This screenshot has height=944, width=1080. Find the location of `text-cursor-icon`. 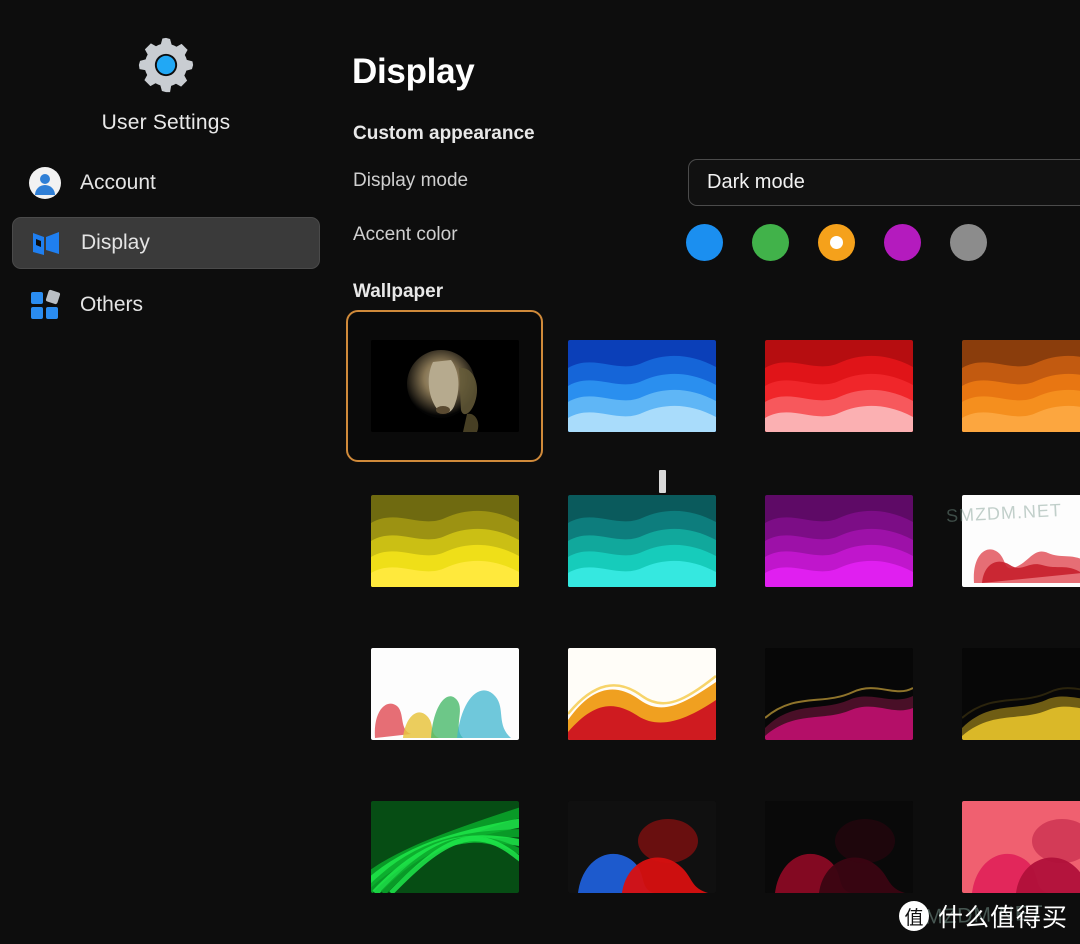

text-cursor-icon is located at coordinates (662, 481).